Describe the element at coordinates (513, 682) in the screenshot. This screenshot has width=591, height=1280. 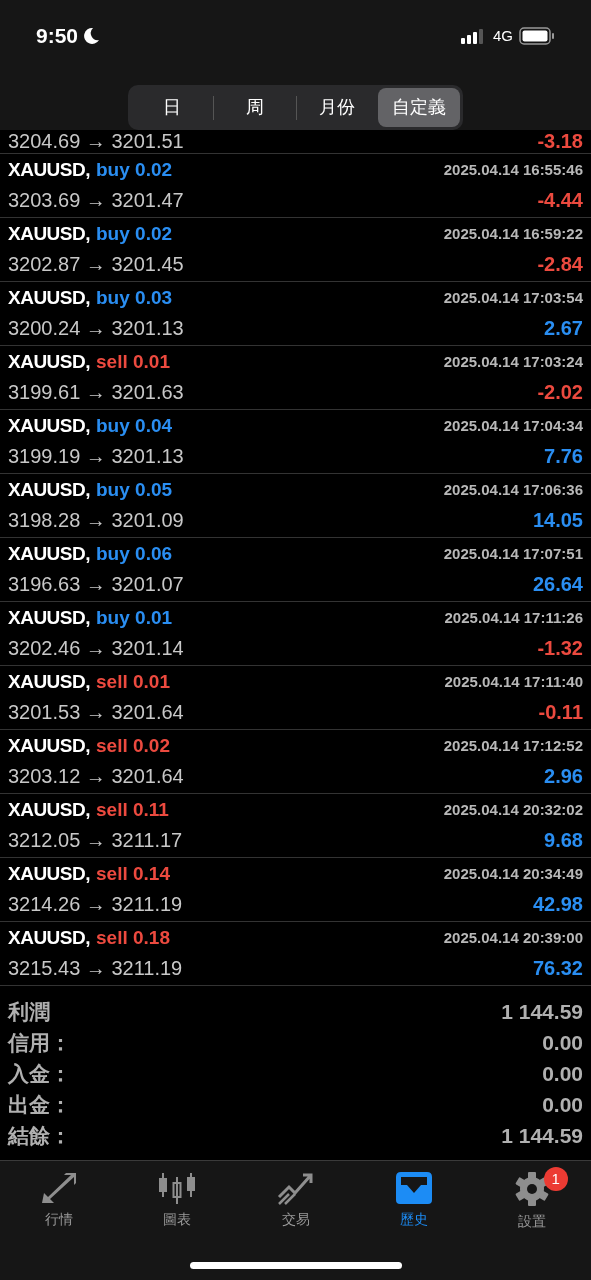
I see `deal-time: 2025.04.14 17:11:40` at that location.